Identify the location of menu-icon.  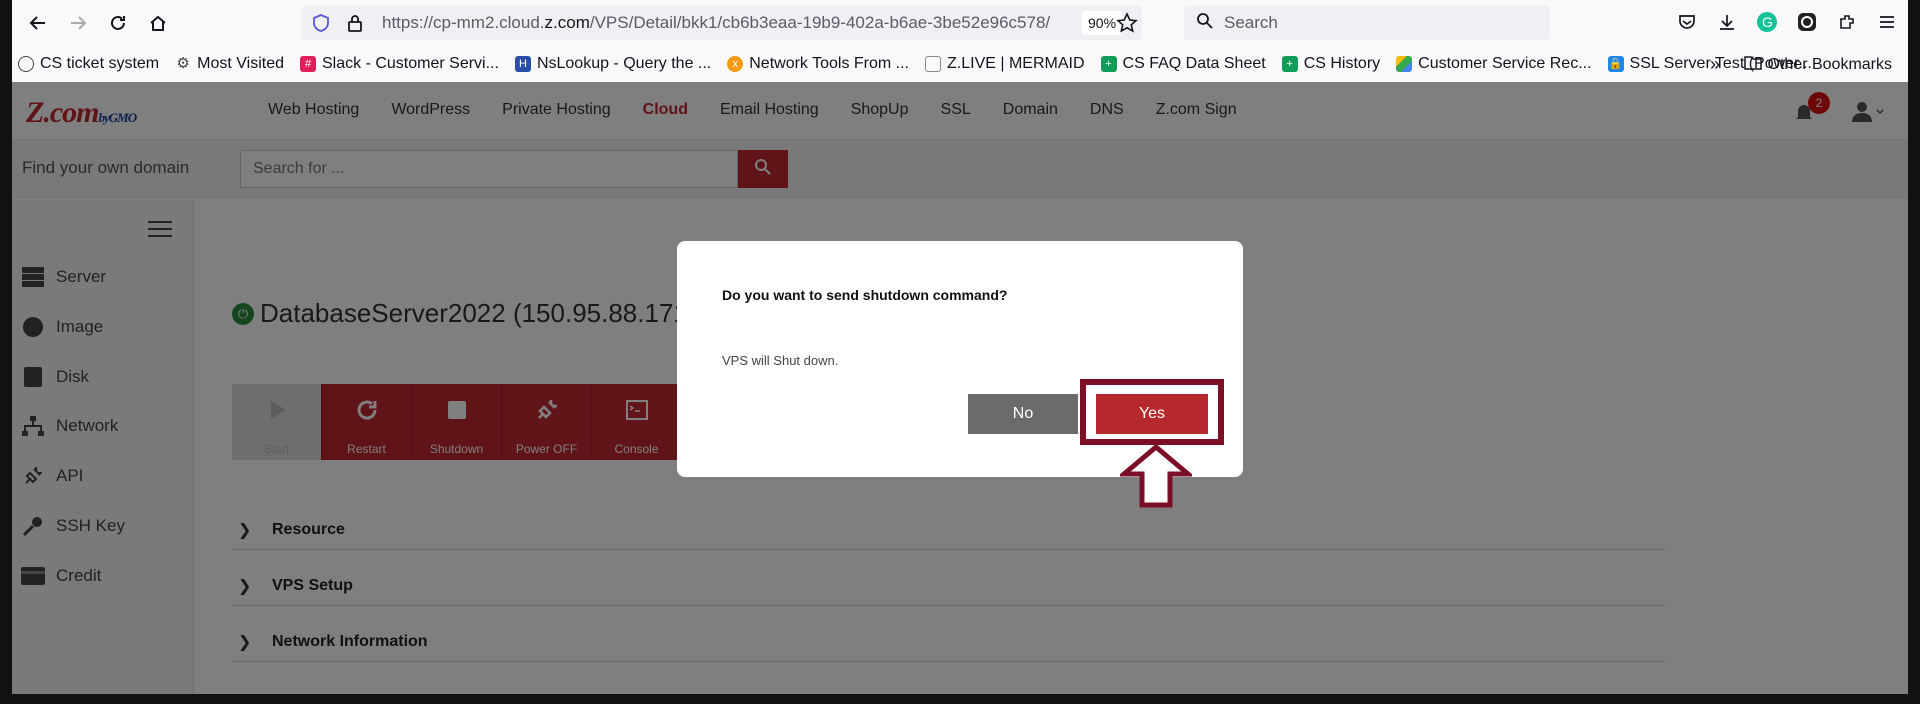
(1887, 22).